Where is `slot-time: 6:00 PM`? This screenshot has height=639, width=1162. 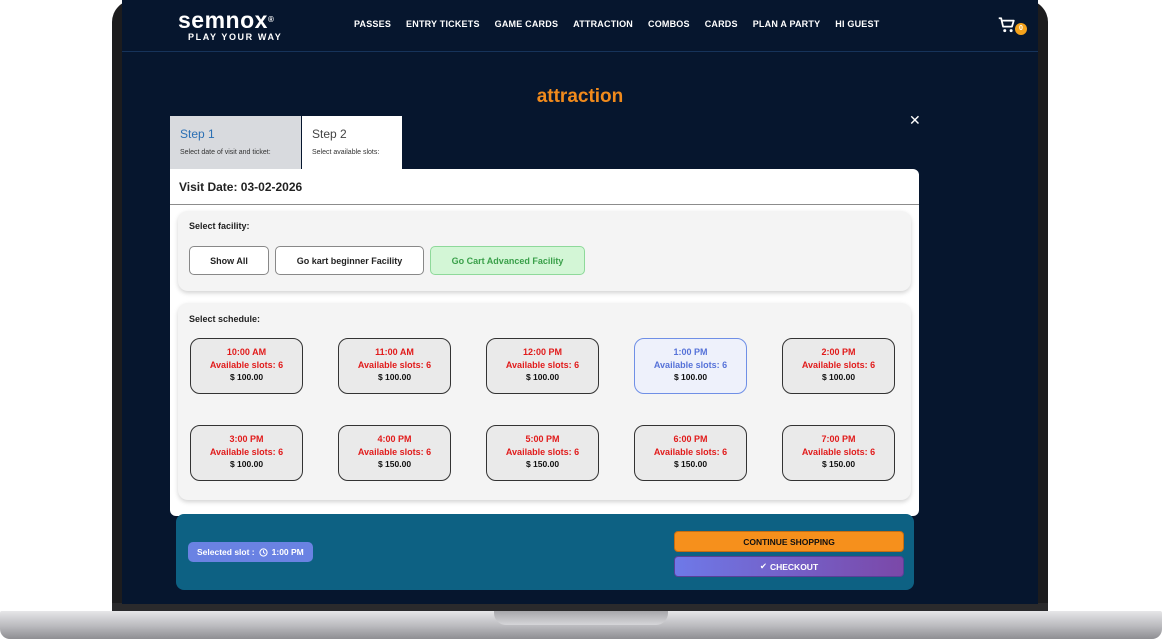 slot-time: 6:00 PM is located at coordinates (690, 439).